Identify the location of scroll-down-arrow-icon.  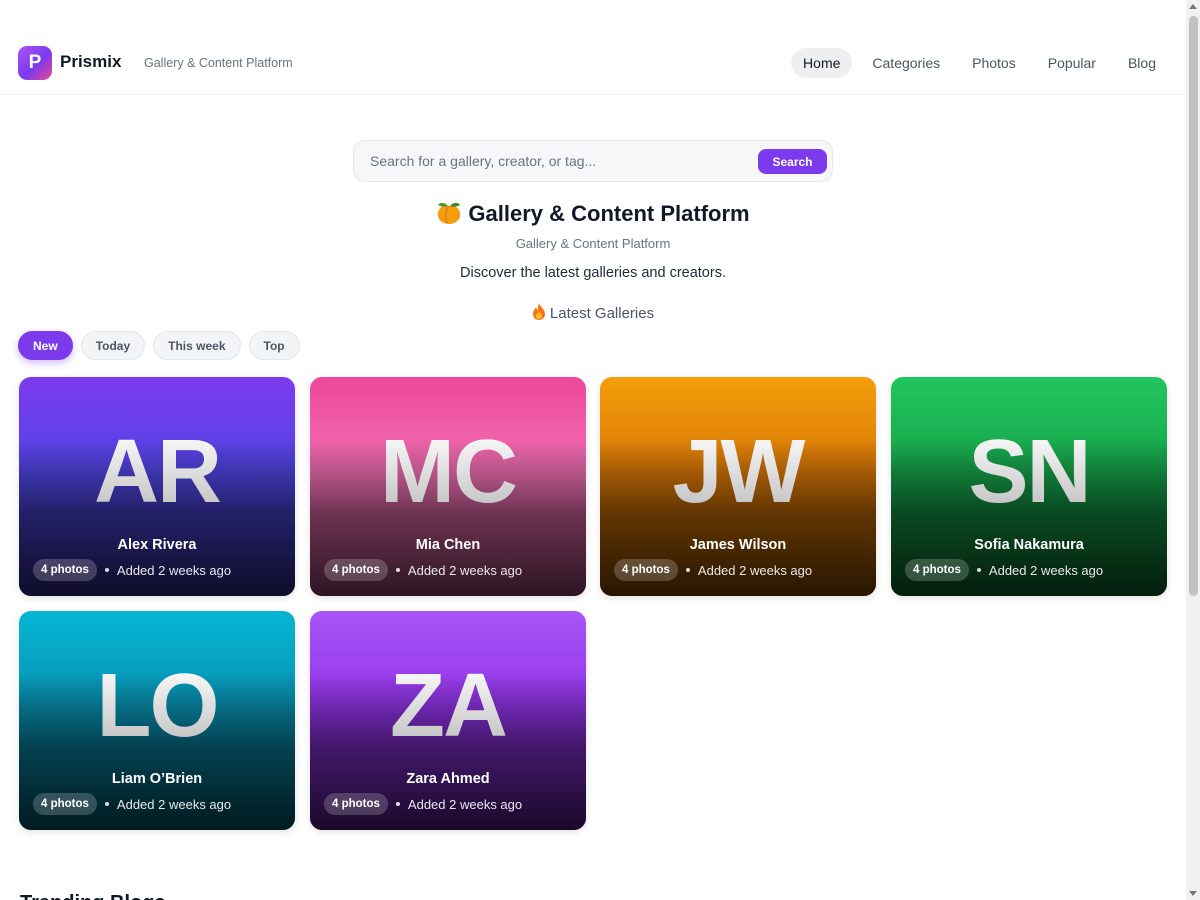
(1193, 893).